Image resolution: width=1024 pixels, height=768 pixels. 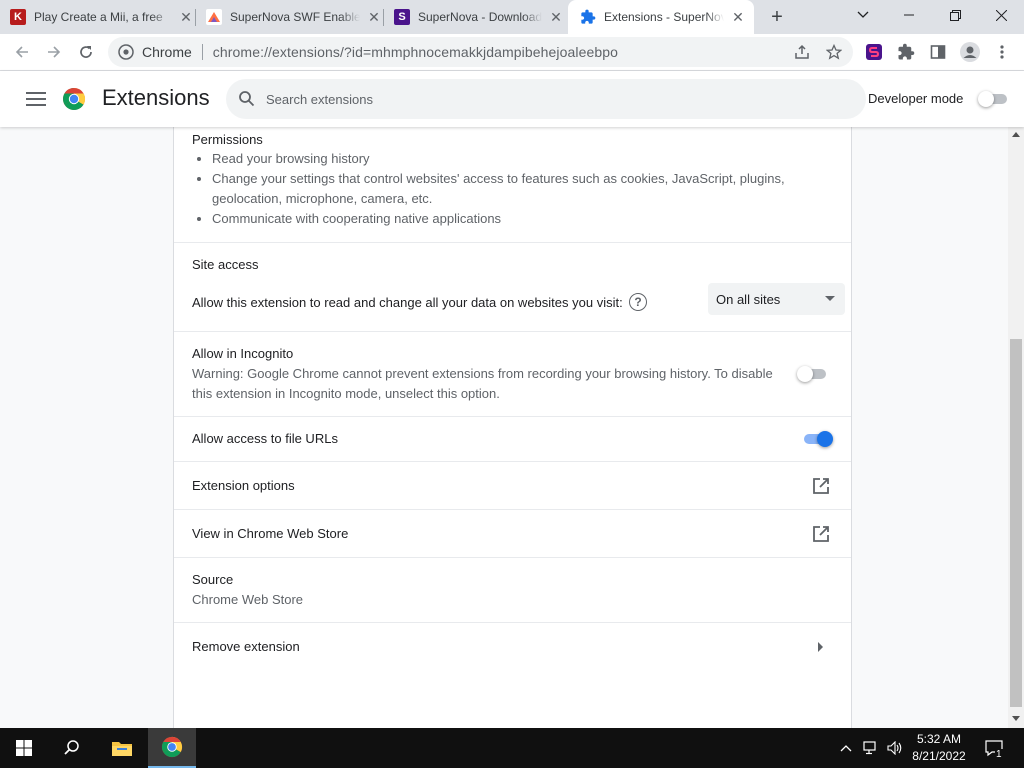 I want to click on chrome-taskbar-button, so click(x=172, y=748).